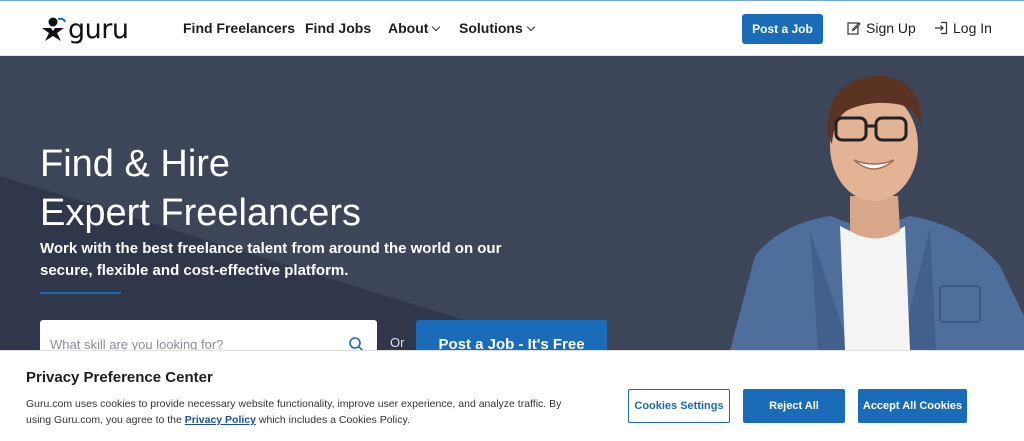 The width and height of the screenshot is (1024, 441). Describe the element at coordinates (891, 28) in the screenshot. I see `sign-up-label: Sign Up` at that location.